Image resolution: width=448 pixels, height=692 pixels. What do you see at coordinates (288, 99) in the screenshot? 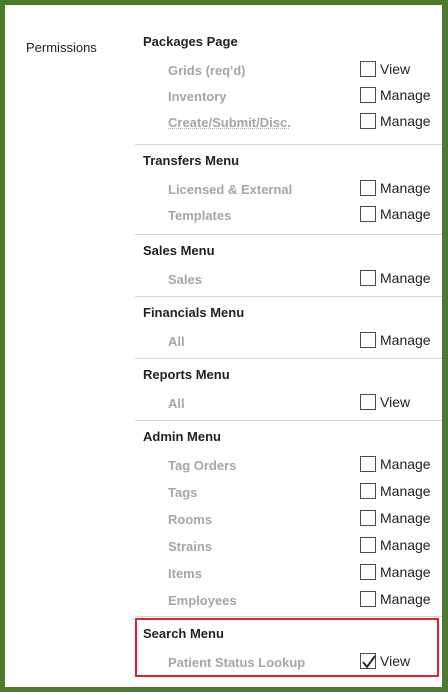
I see `permission-row-inventory: Inventory Manage` at bounding box center [288, 99].